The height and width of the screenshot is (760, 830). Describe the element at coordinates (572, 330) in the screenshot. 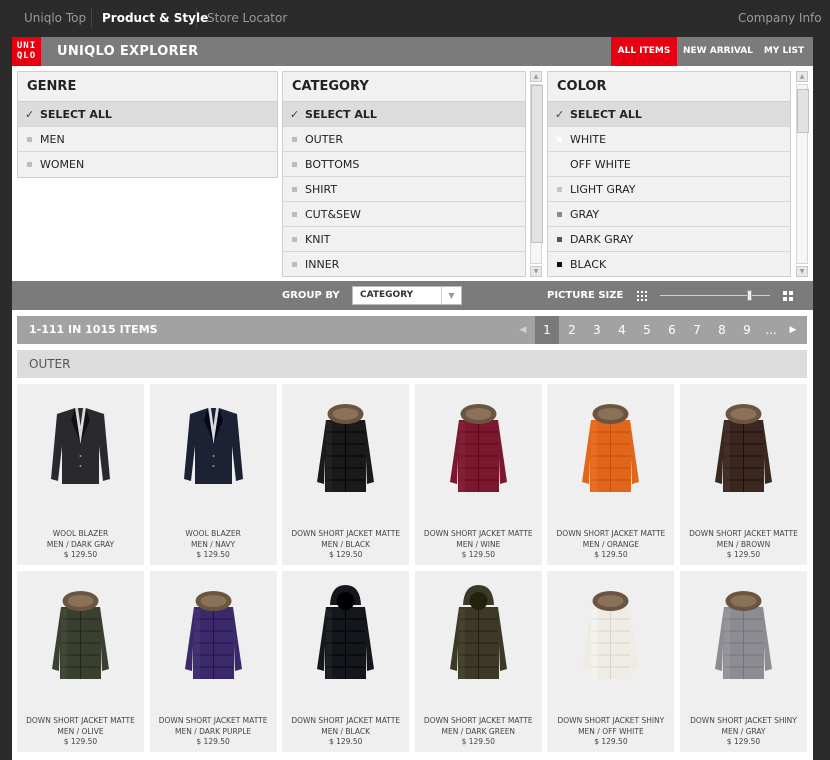

I see `page-2: 2` at that location.